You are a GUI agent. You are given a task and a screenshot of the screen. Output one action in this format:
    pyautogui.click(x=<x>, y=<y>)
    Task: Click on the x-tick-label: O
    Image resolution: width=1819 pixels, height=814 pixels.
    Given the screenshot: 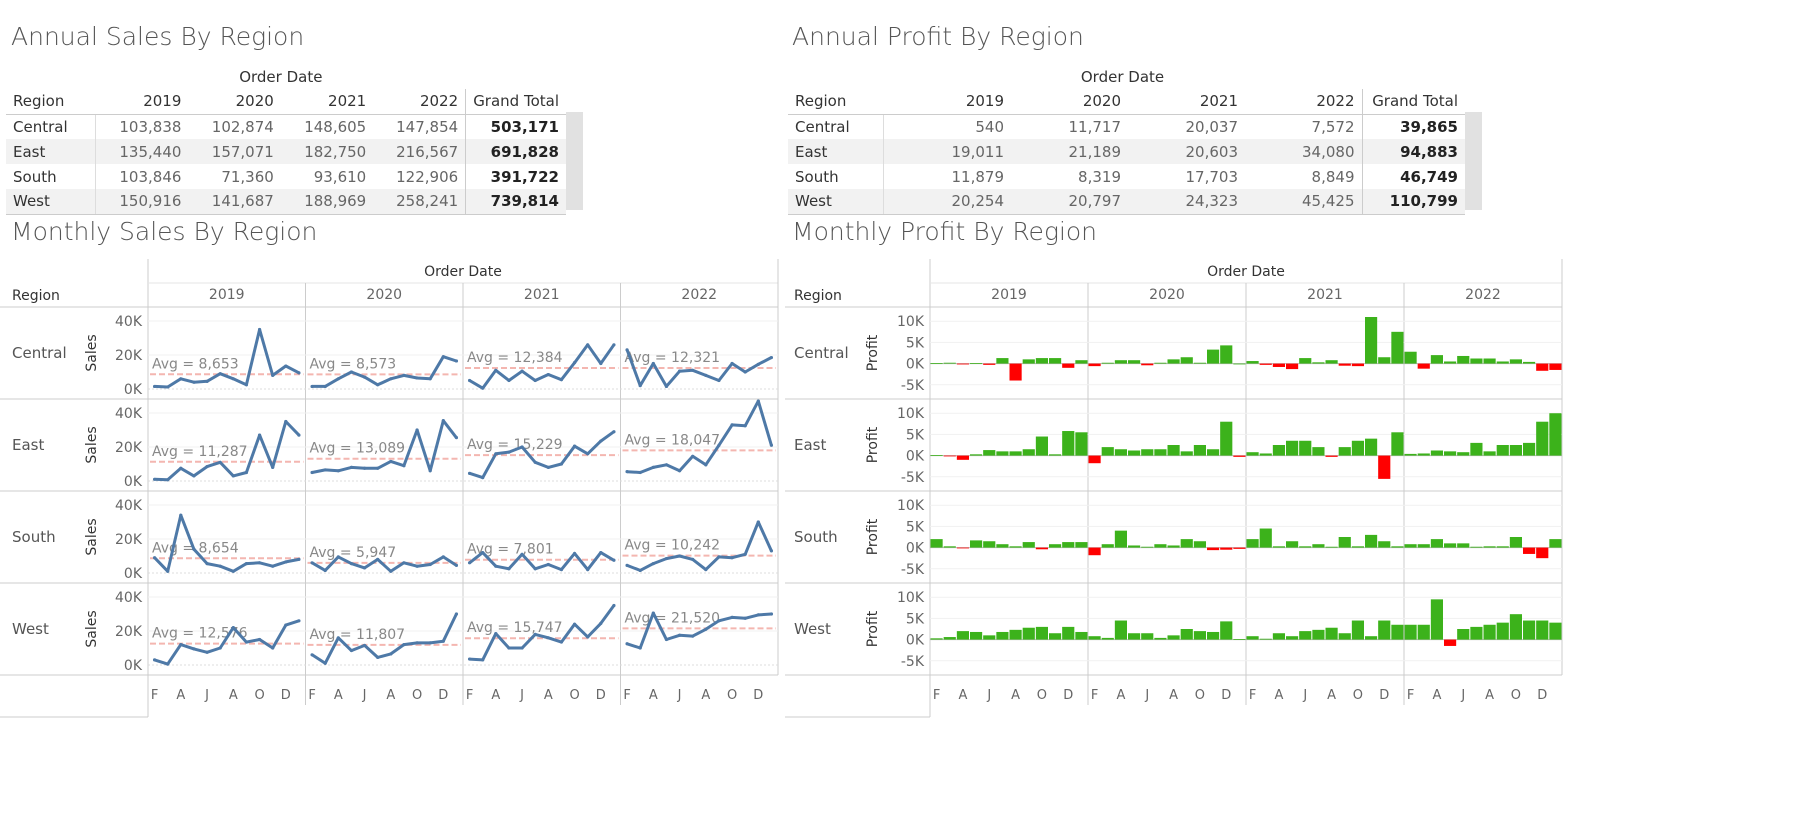 What is the action you would take?
    pyautogui.click(x=417, y=695)
    